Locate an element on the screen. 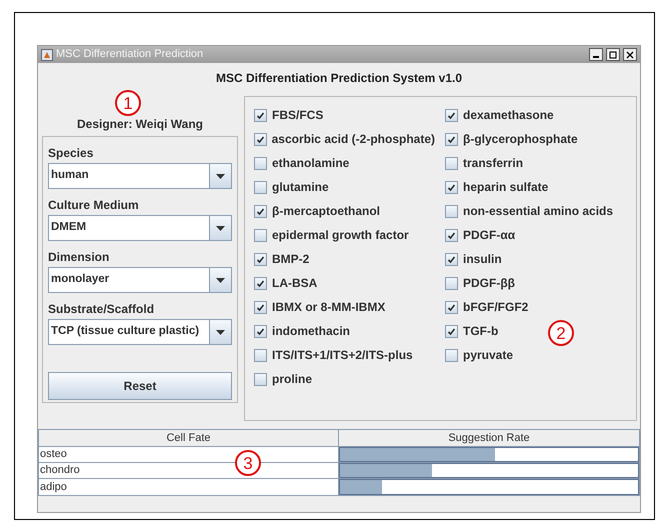 This screenshot has height=524, width=658. checkbox-label: glutamine is located at coordinates (300, 187).